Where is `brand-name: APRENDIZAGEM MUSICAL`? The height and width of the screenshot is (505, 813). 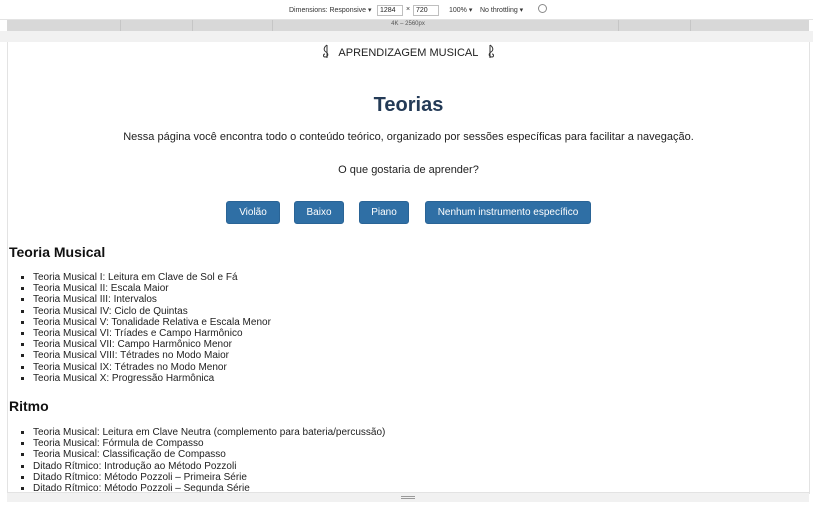
brand-name: APRENDIZAGEM MUSICAL is located at coordinates (408, 53).